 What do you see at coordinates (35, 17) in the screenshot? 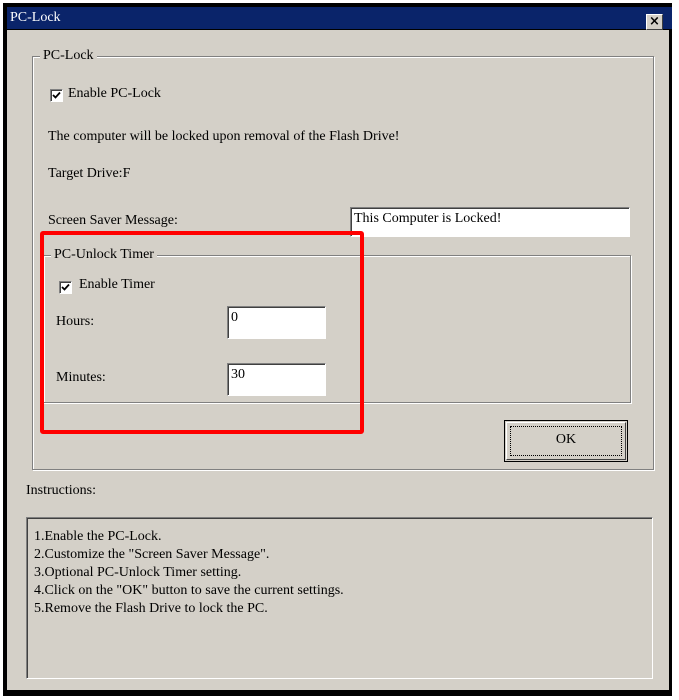
I see `window-title: PC-Lock` at bounding box center [35, 17].